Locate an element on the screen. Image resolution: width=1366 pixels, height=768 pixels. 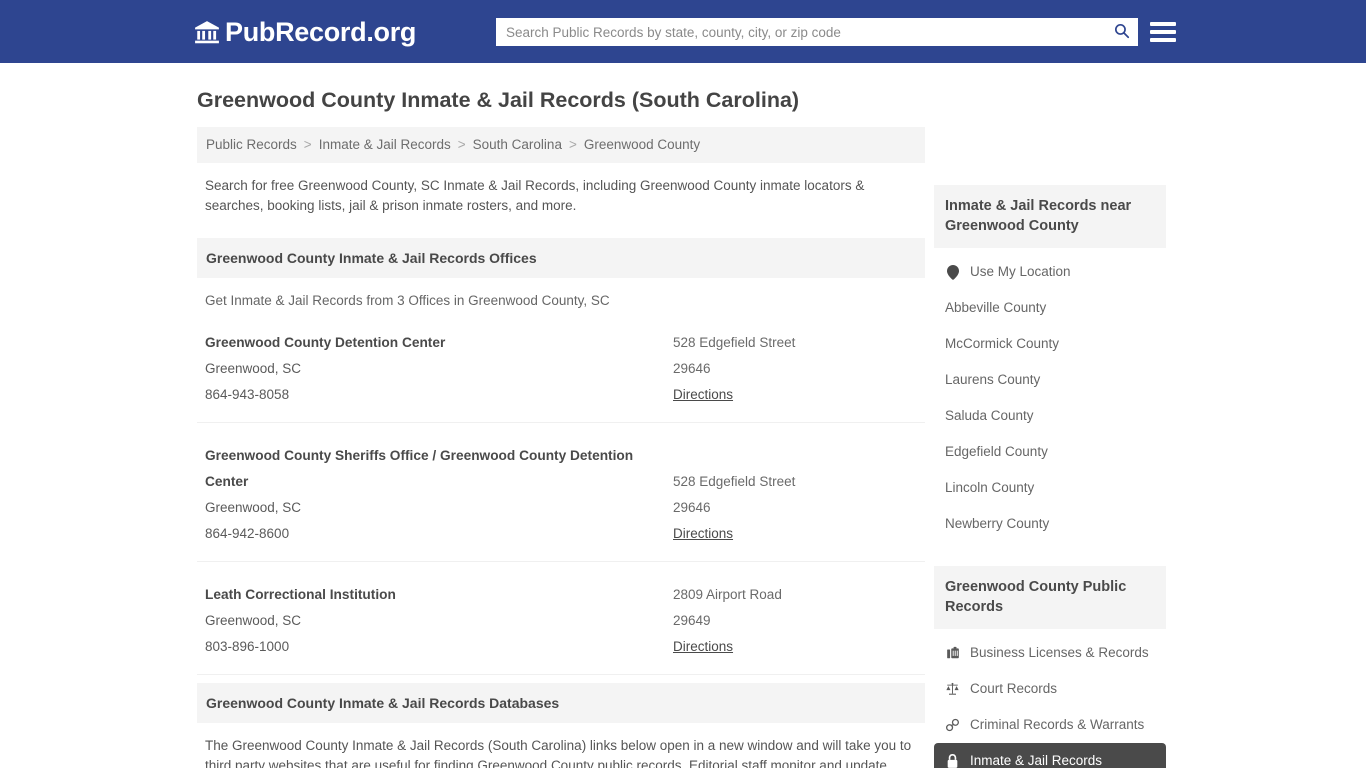
sidebar-item-label: Criminal Records & Warrants is located at coordinates (1057, 724).